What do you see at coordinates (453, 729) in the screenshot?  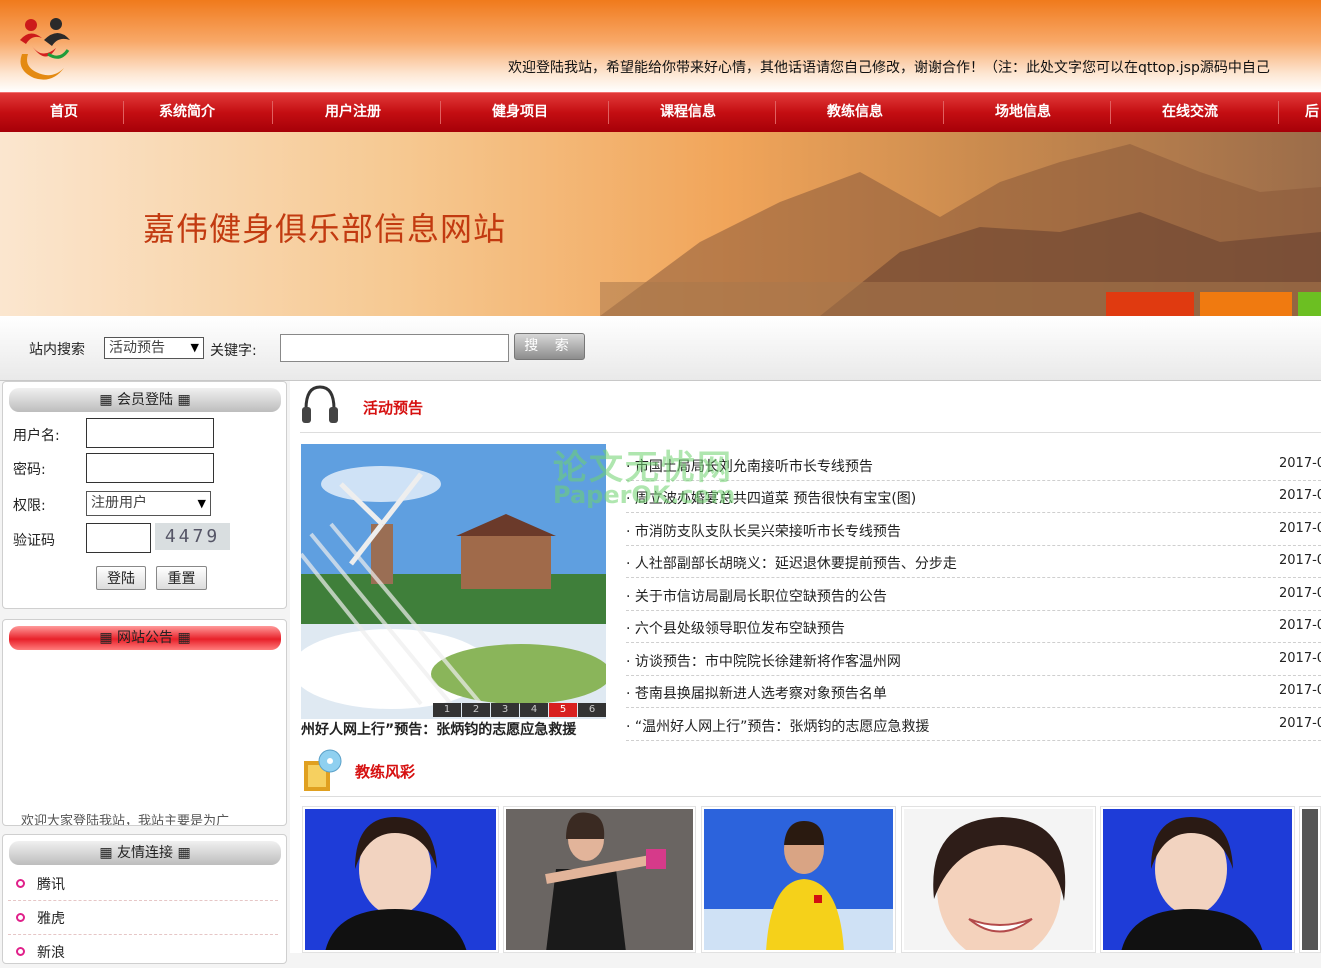 I see `slide-caption: 州好人网上行”预告：张炳钧的志愿应急救援` at bounding box center [453, 729].